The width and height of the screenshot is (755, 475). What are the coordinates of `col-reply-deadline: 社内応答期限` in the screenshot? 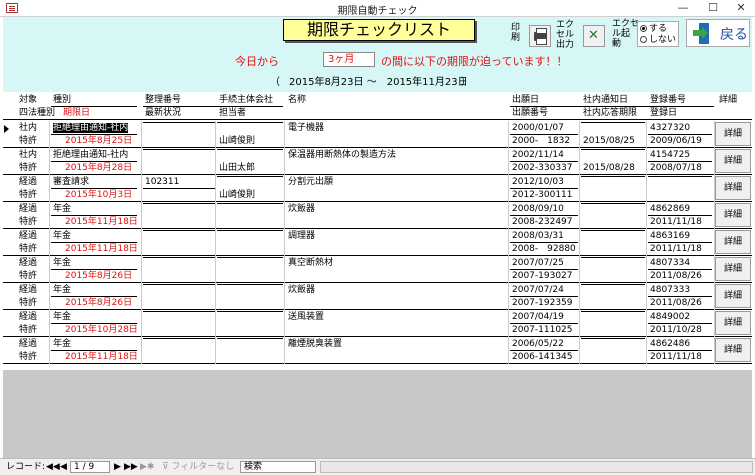 It's located at (610, 113).